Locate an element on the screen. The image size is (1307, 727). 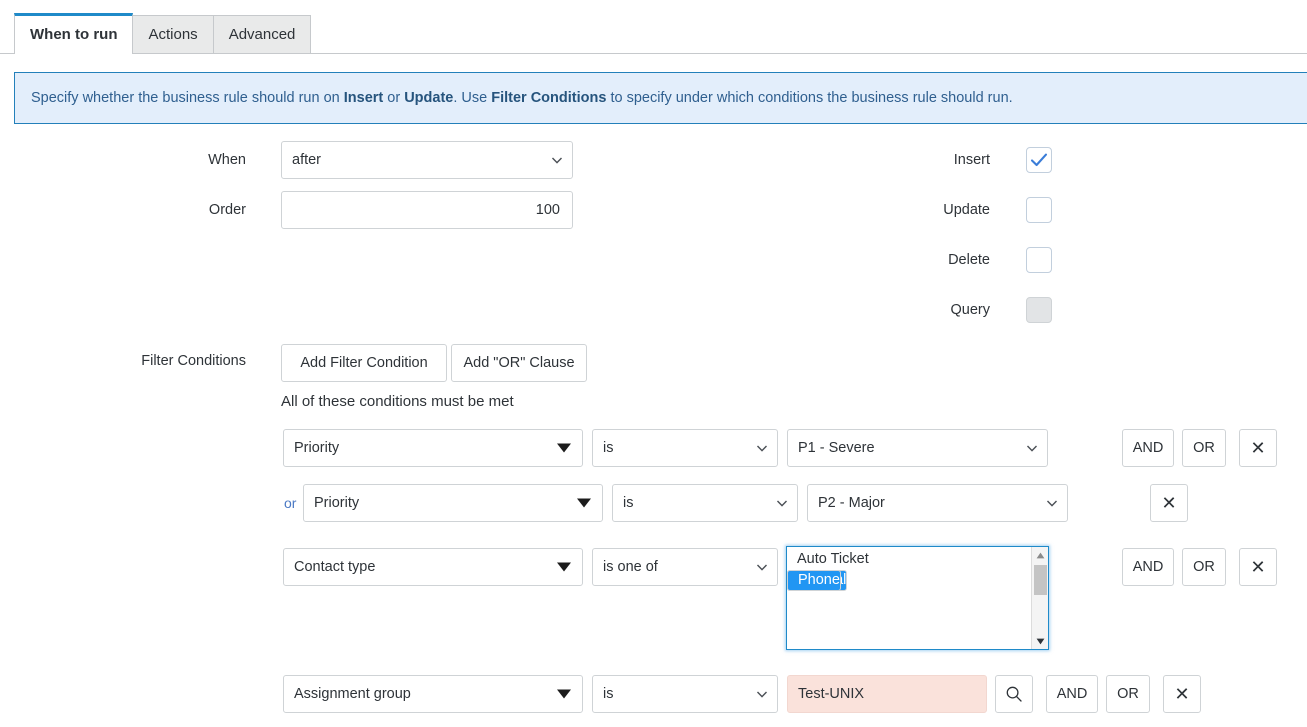
condition-4-reference-input: Test-UNIX is located at coordinates (887, 694).